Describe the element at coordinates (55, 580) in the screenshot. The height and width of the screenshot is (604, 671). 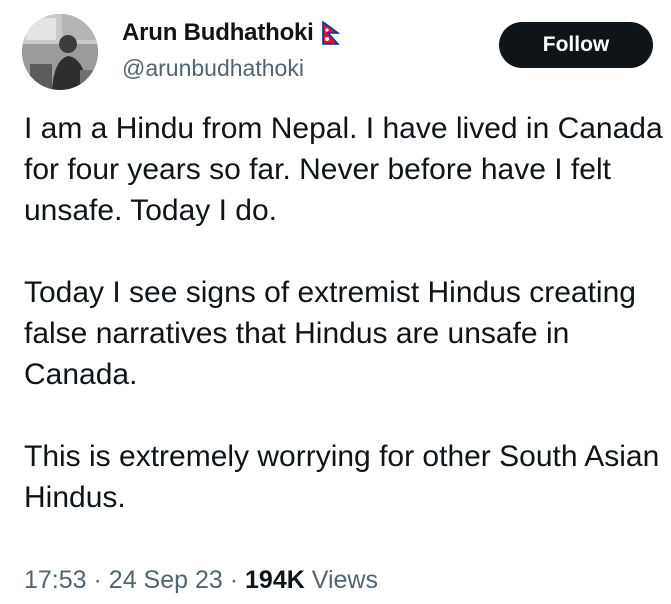
I see `tweet-time: 17:53` at that location.